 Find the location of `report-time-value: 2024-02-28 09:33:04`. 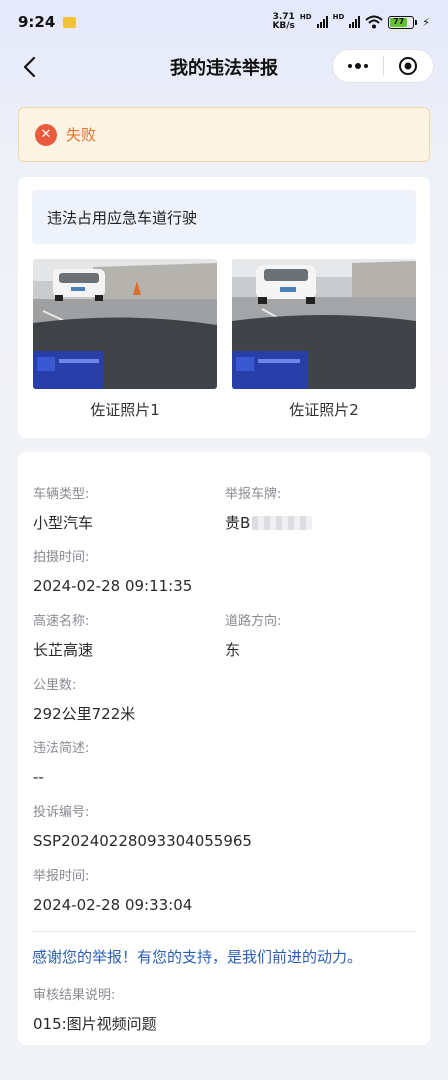

report-time-value: 2024-02-28 09:33:04 is located at coordinates (113, 905).